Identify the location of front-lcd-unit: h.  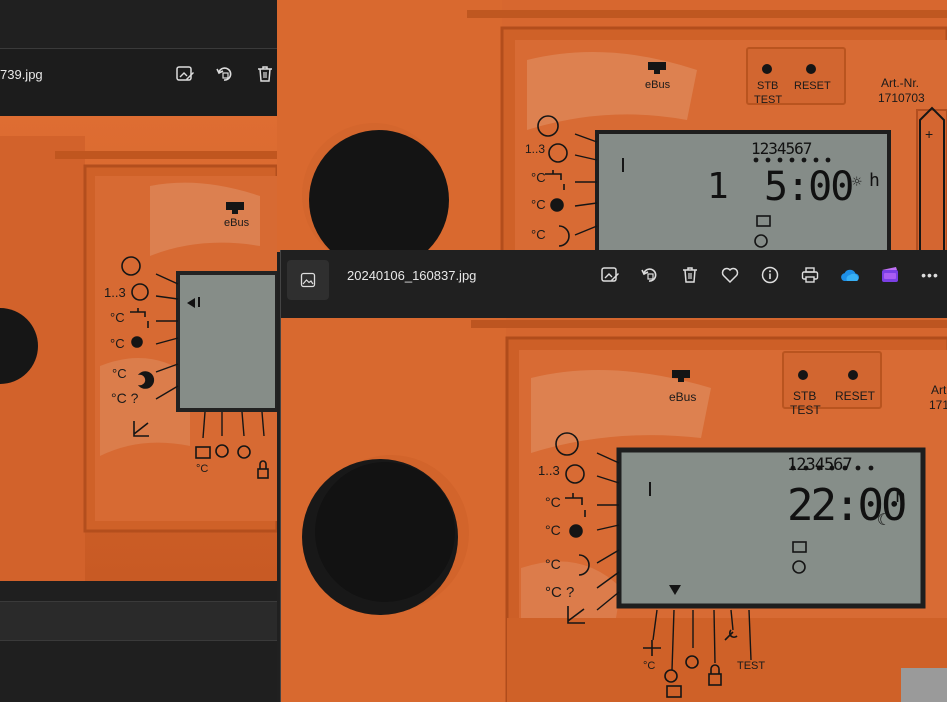
(900, 496).